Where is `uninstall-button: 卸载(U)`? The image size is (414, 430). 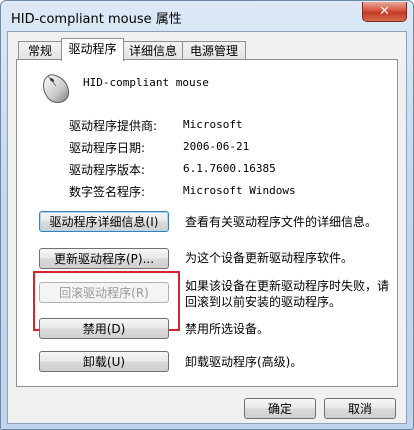 uninstall-button: 卸载(U) is located at coordinates (104, 361).